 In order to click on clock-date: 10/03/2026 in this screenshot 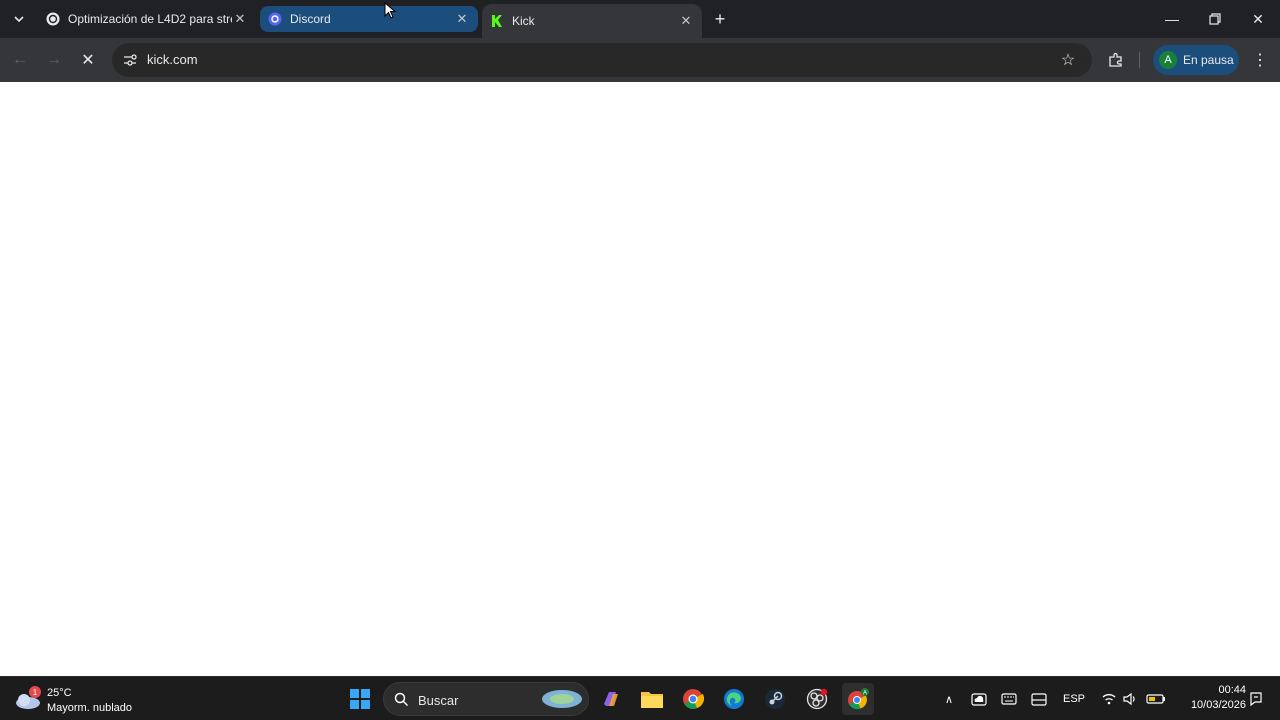, I will do `click(1218, 705)`.